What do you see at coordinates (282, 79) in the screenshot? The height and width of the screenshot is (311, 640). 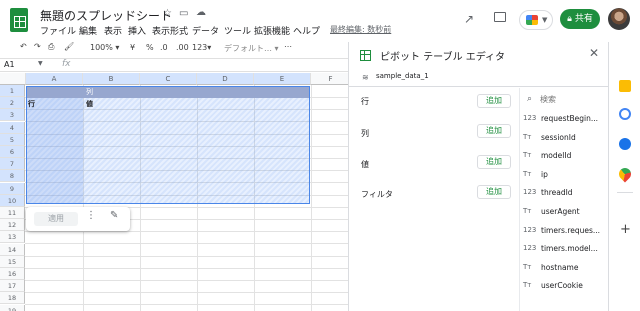 I see `column-header-e: E` at bounding box center [282, 79].